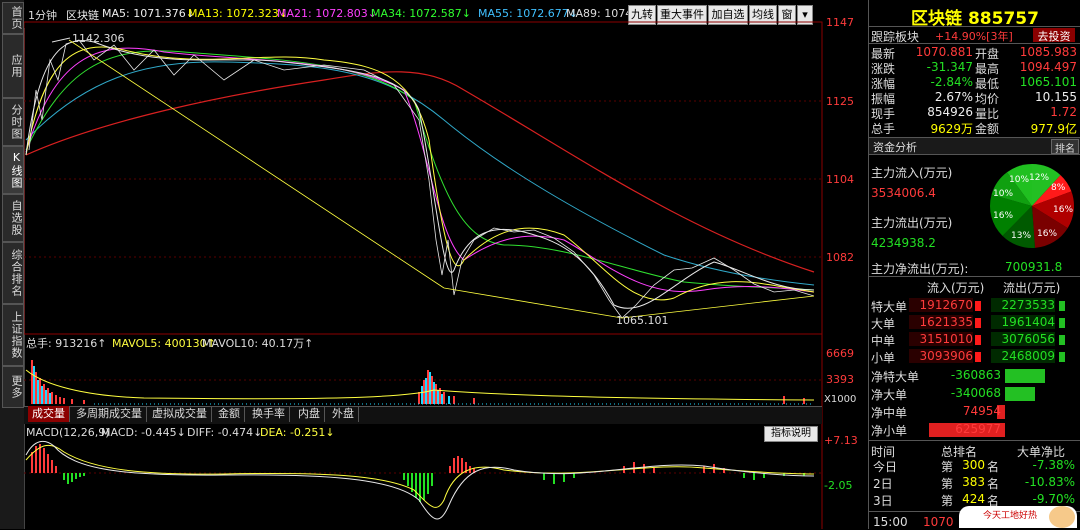 Image resolution: width=1080 pixels, height=530 pixels. I want to click on quote-value: 1085.983, so click(1048, 52).